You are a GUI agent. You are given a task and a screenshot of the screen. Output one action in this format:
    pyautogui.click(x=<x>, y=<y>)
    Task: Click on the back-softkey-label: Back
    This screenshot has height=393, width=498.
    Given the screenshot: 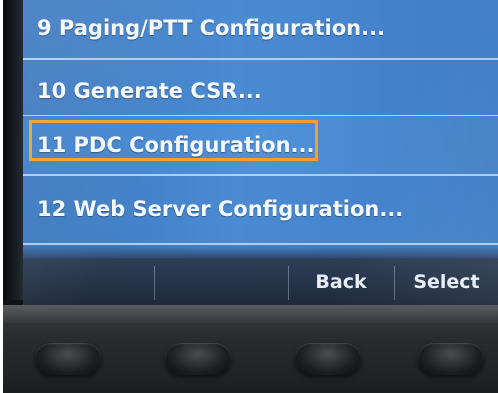 What is the action you would take?
    pyautogui.click(x=341, y=281)
    